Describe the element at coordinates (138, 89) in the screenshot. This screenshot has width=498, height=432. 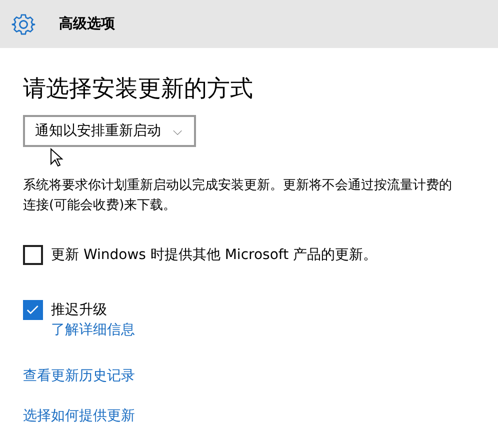
I see `section-heading: 请选择安装更新的方式` at that location.